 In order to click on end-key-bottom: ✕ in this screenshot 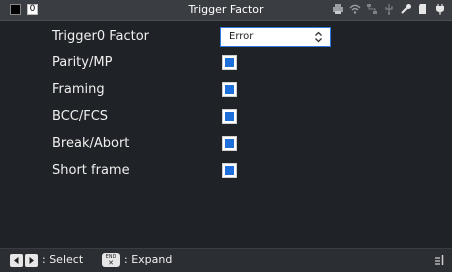, I will do `click(111, 263)`.